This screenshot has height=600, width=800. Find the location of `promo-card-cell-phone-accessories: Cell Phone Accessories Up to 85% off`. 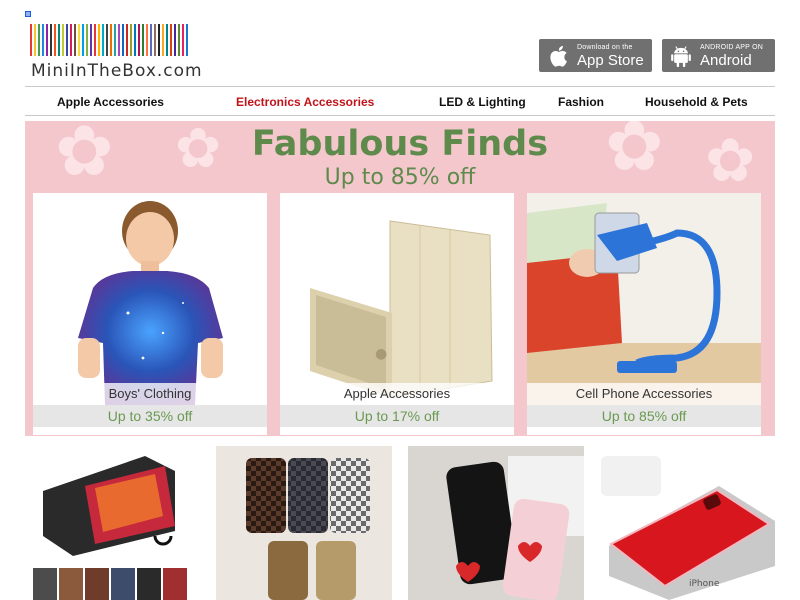

promo-card-cell-phone-accessories: Cell Phone Accessories Up to 85% off is located at coordinates (644, 314).